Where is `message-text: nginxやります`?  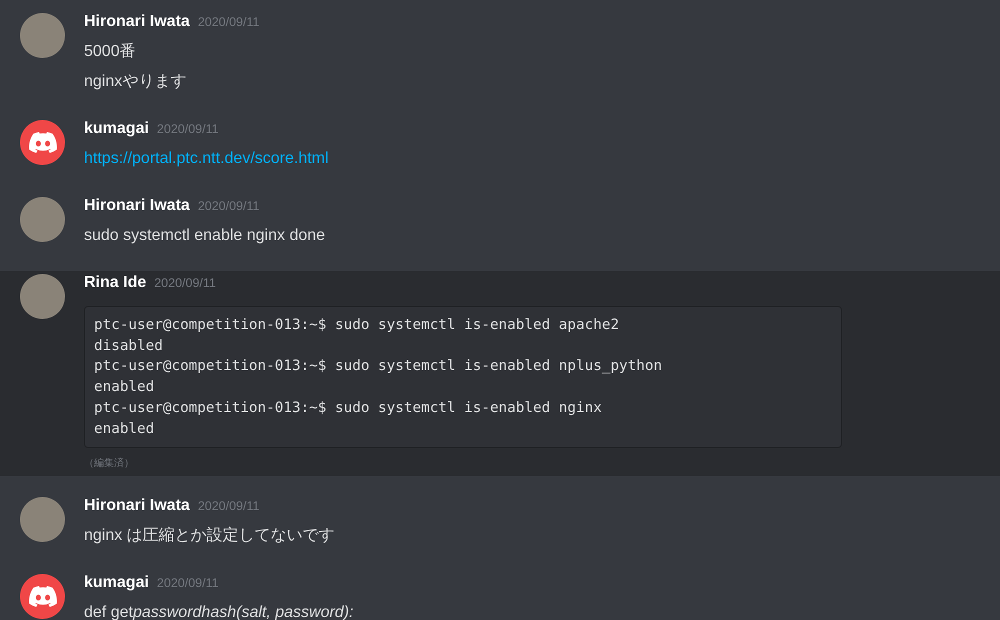 message-text: nginxやります is located at coordinates (136, 82).